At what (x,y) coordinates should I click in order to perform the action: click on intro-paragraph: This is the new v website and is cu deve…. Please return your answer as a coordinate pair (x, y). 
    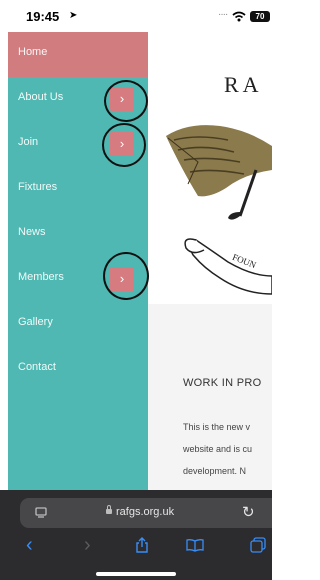
    Looking at the image, I should click on (217, 449).